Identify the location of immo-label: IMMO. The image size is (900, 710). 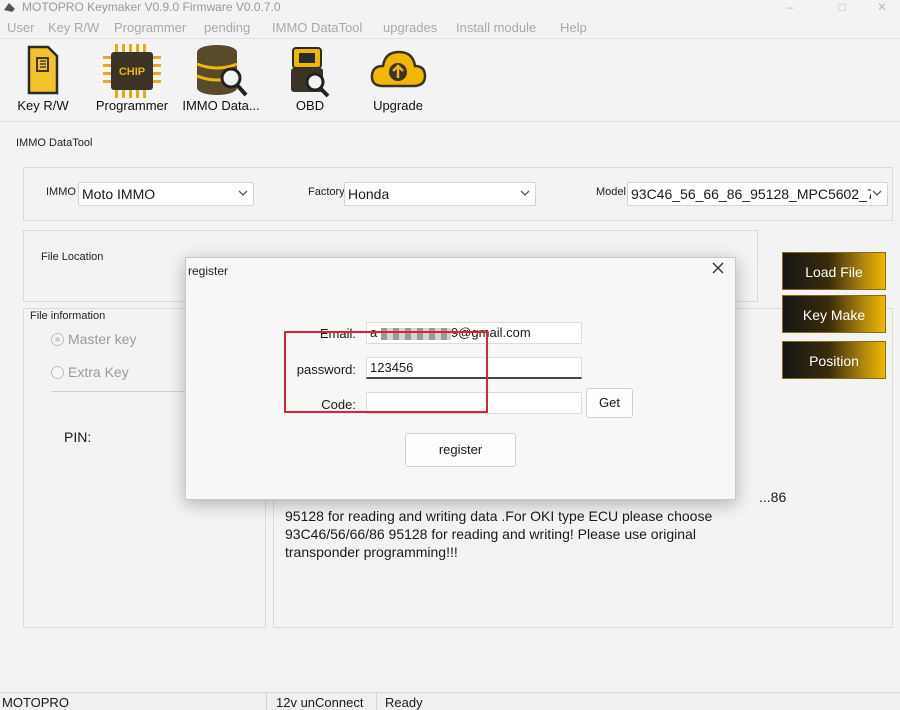
(61, 192).